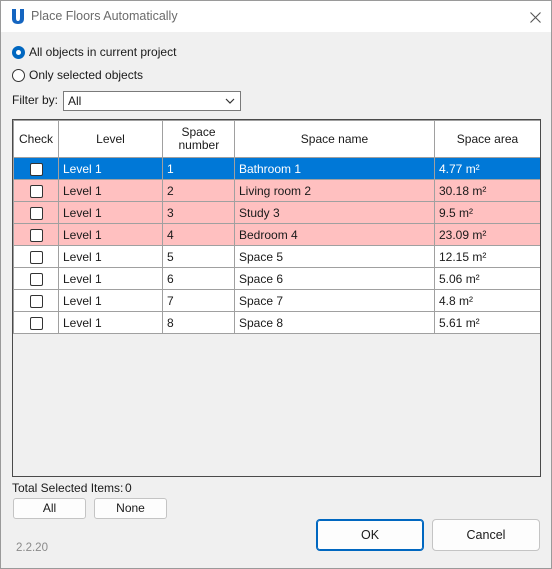 The height and width of the screenshot is (569, 552). I want to click on select-none-button: None, so click(130, 508).